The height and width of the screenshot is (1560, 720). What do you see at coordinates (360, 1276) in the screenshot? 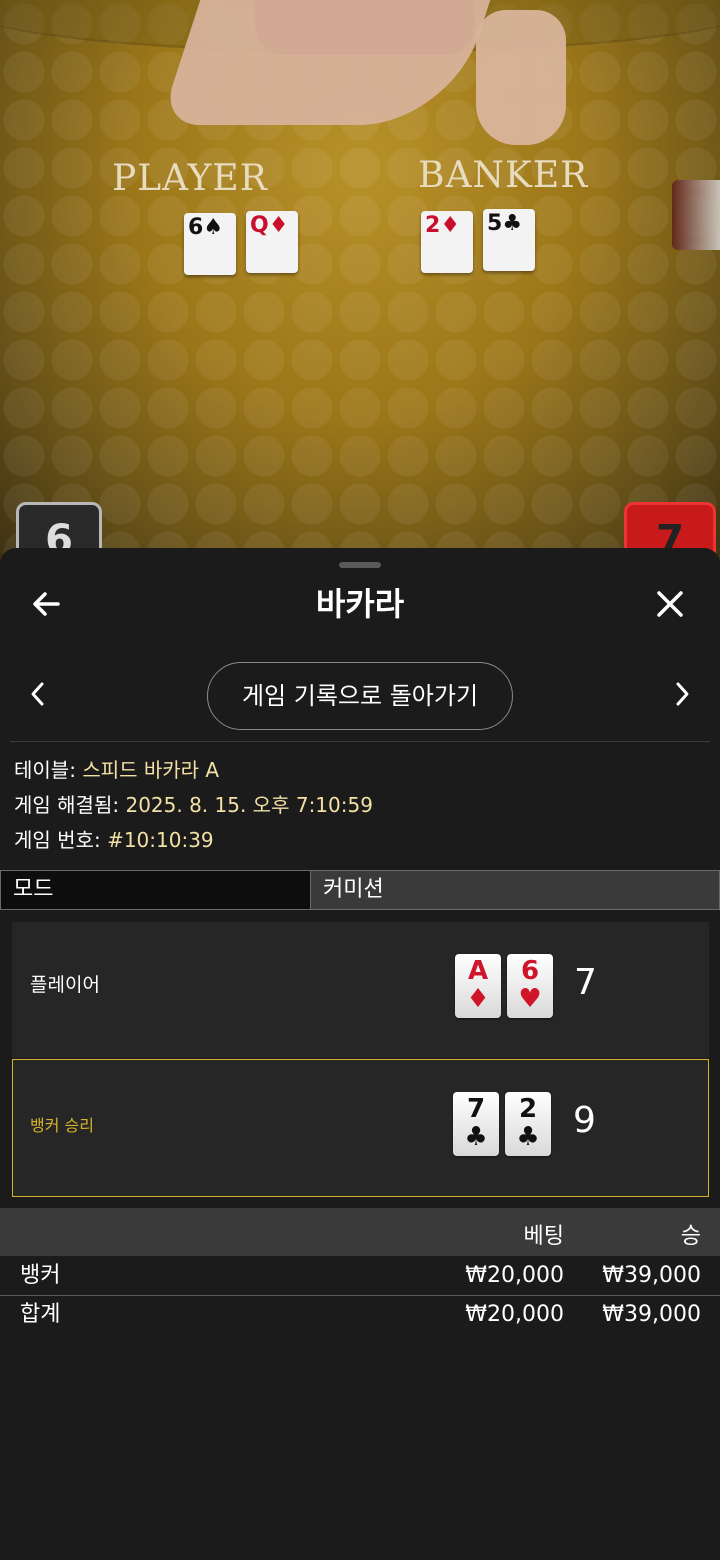
I see `table-row: 뱅커 ₩20,000 ₩39,000` at bounding box center [360, 1276].